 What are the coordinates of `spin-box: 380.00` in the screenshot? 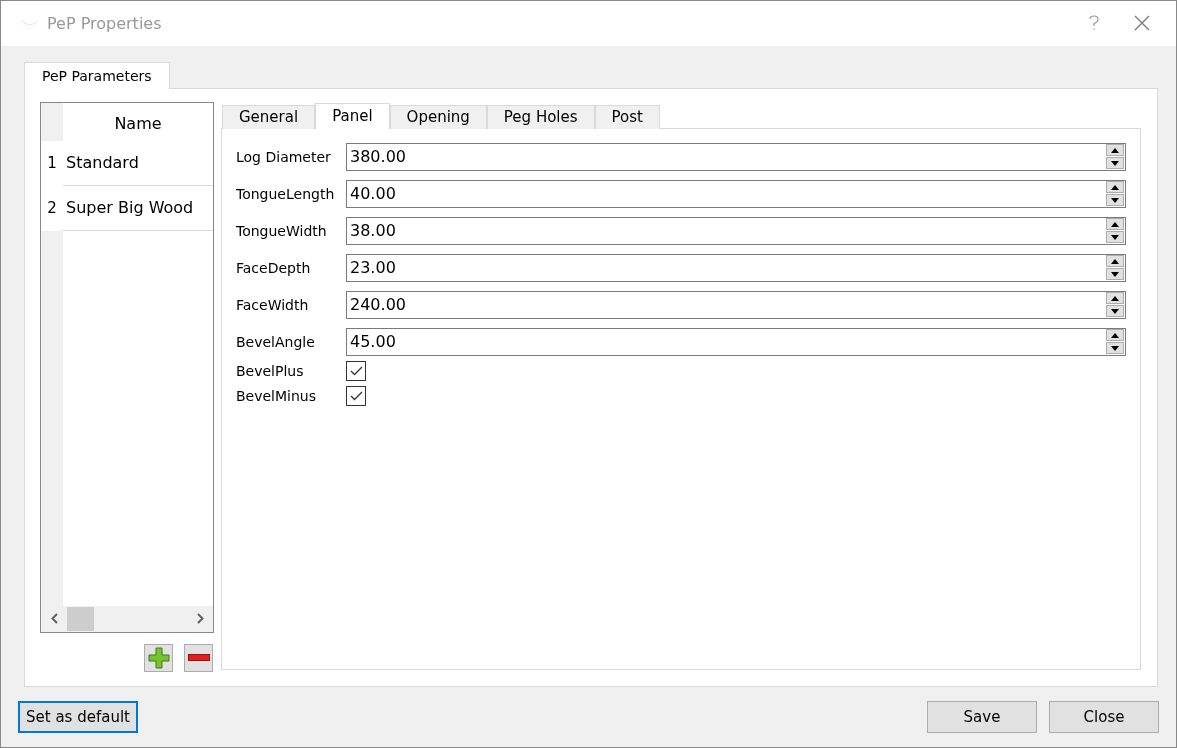 It's located at (736, 156).